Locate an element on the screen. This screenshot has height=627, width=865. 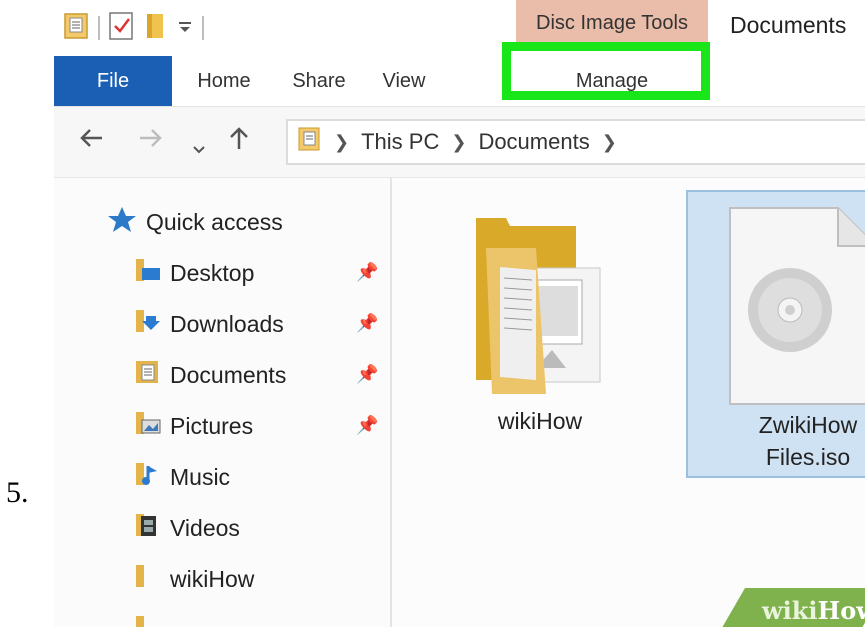
tab-file: File is located at coordinates (113, 81).